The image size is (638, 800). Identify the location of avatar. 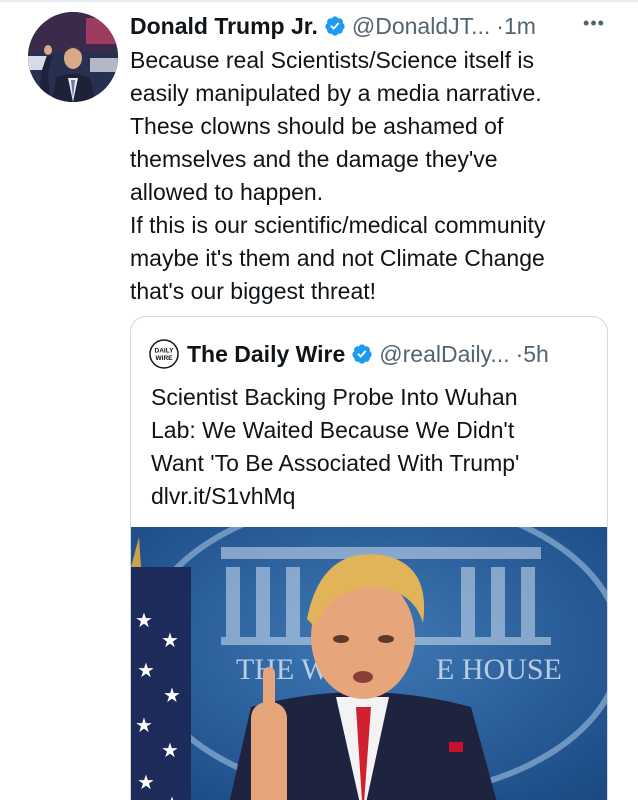
(73, 57).